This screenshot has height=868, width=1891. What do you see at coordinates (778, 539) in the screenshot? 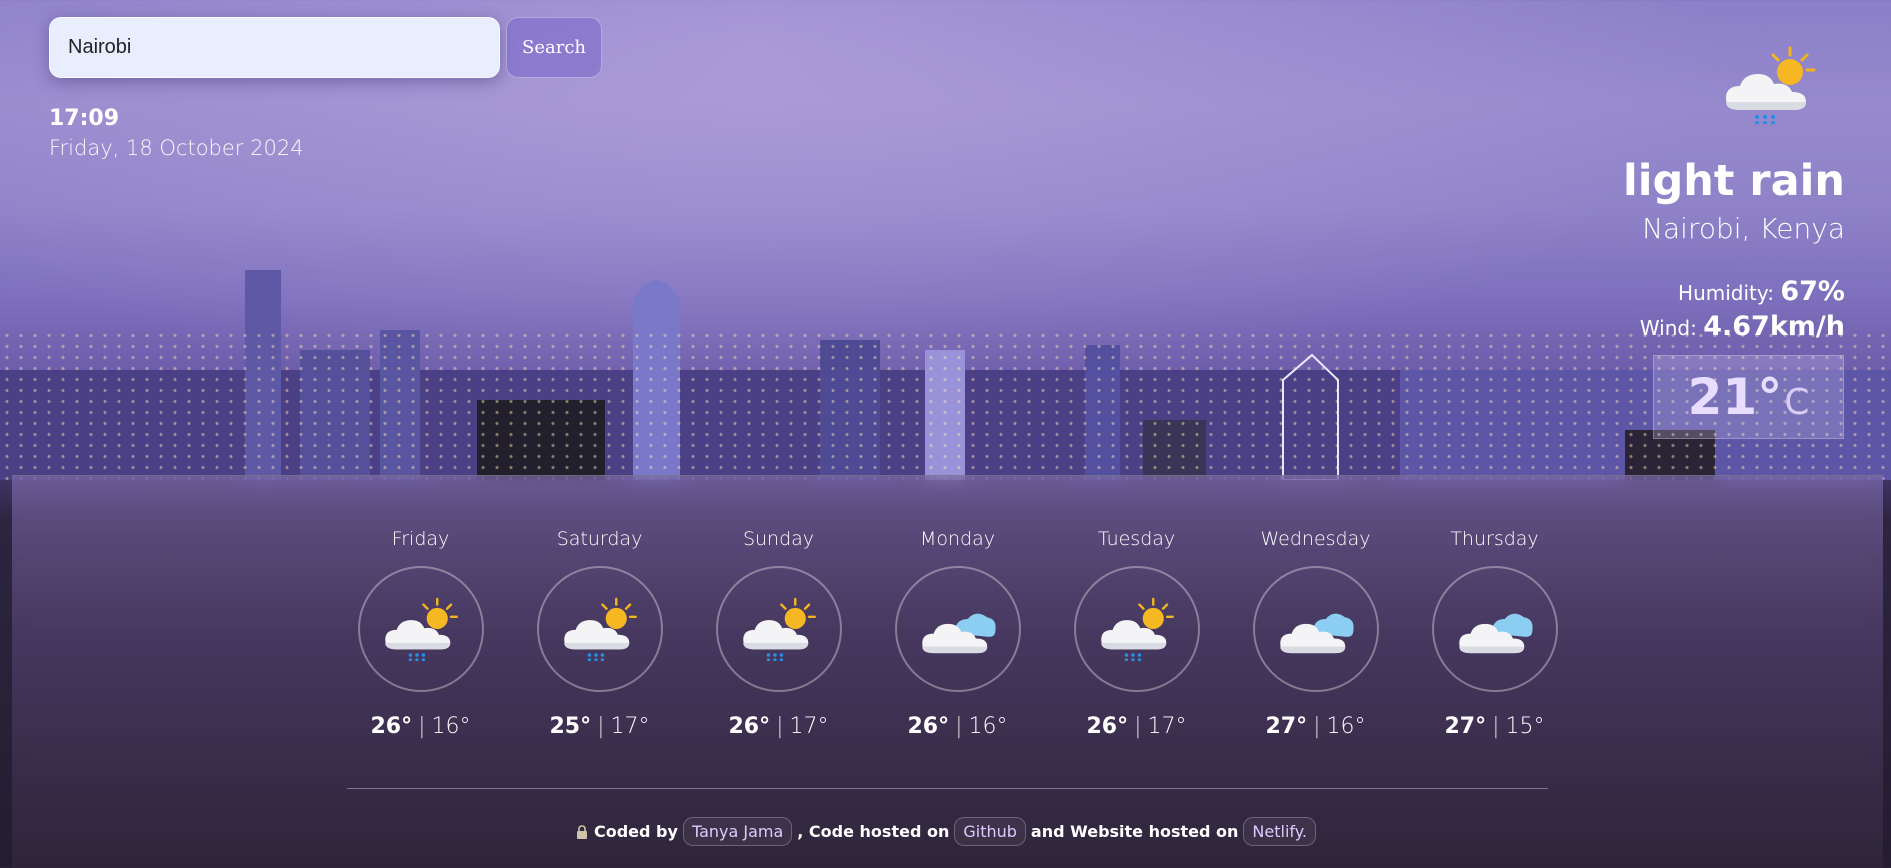
I see `forecast-day-name: Sunday` at bounding box center [778, 539].